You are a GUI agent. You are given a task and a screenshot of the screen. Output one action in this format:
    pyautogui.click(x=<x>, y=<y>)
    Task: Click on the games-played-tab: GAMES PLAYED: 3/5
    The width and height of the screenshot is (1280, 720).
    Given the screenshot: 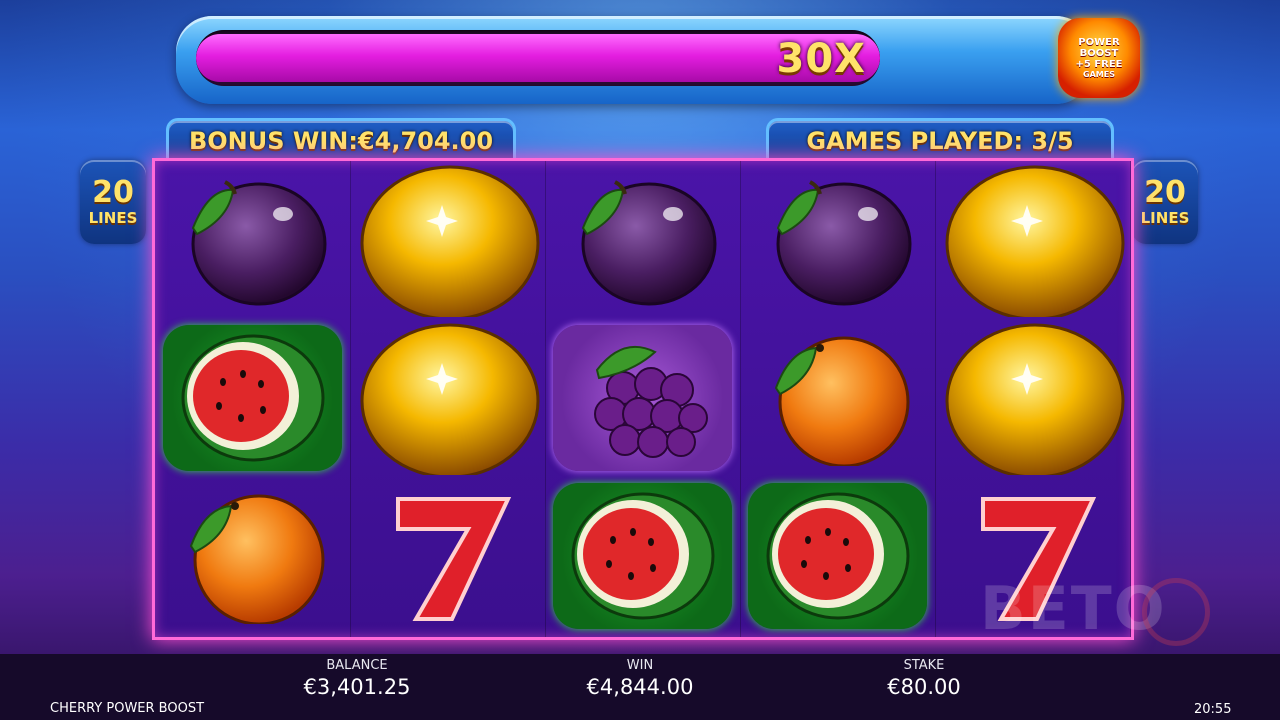 What is the action you would take?
    pyautogui.click(x=940, y=139)
    